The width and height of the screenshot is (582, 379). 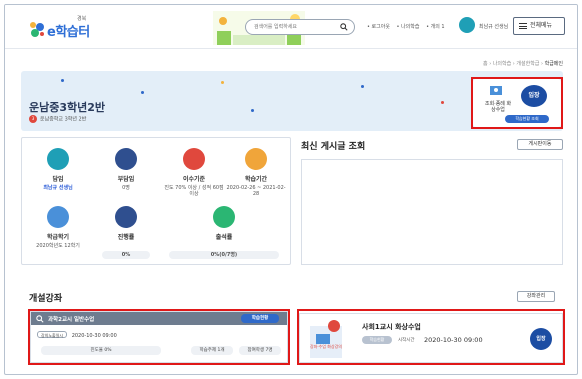 What do you see at coordinates (527, 64) in the screenshot?
I see `breadcrumb-open-class: 개설한학급` at bounding box center [527, 64].